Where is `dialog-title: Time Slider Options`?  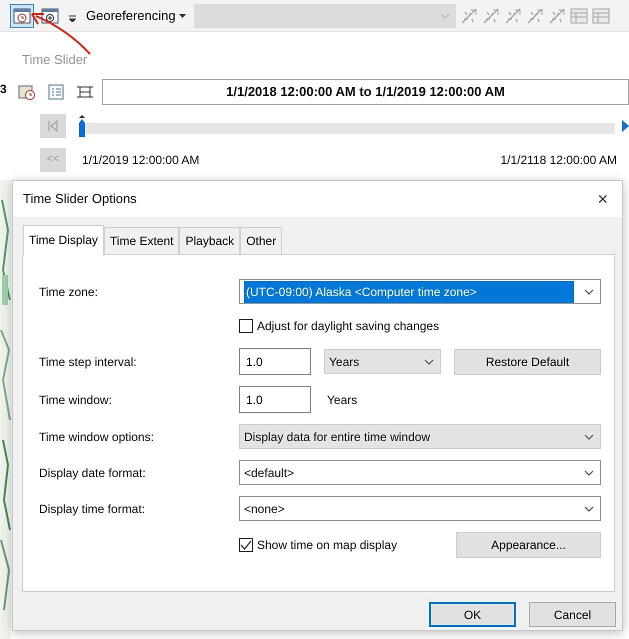
dialog-title: Time Slider Options is located at coordinates (80, 199).